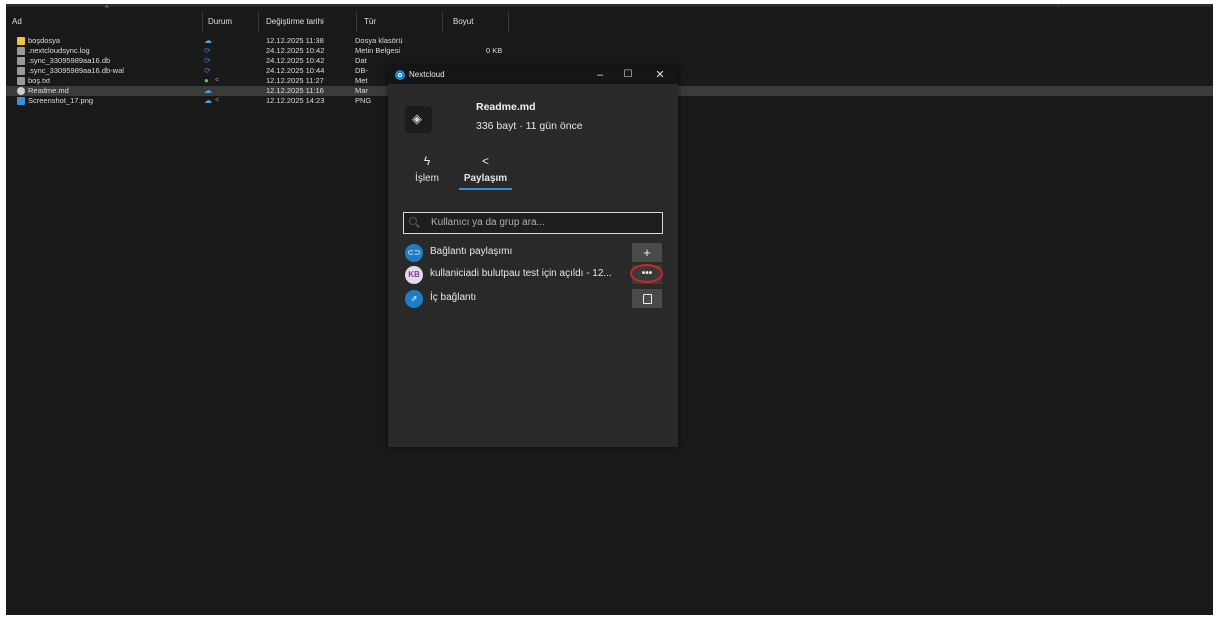 The height and width of the screenshot is (619, 1216). What do you see at coordinates (61, 100) in the screenshot?
I see `file-name: Screenshot_17.png` at bounding box center [61, 100].